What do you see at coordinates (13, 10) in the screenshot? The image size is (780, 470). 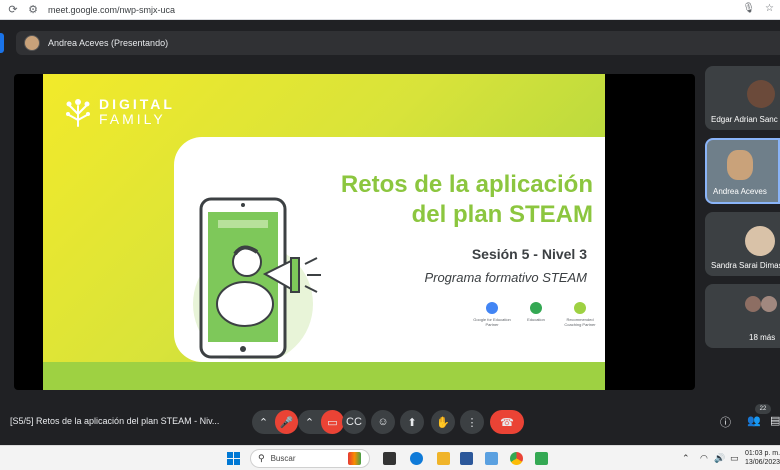 I see `reload-icon: ⟳` at bounding box center [13, 10].